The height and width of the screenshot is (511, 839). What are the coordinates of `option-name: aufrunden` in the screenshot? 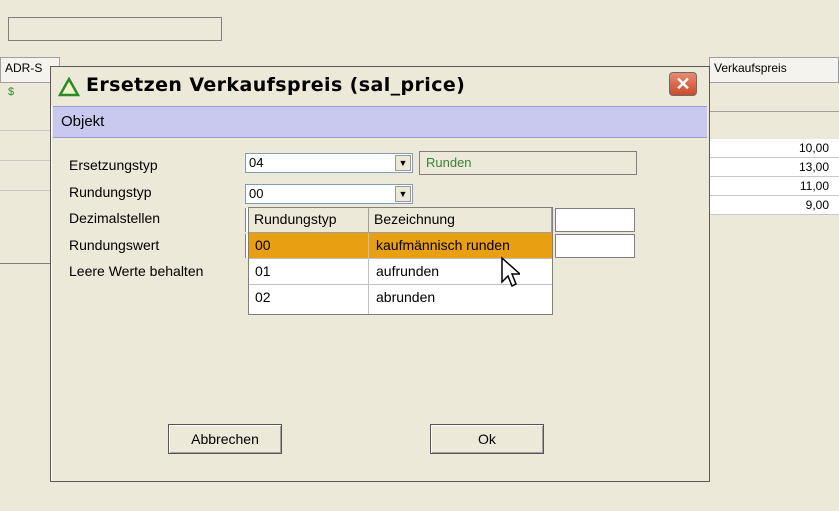 It's located at (408, 271).